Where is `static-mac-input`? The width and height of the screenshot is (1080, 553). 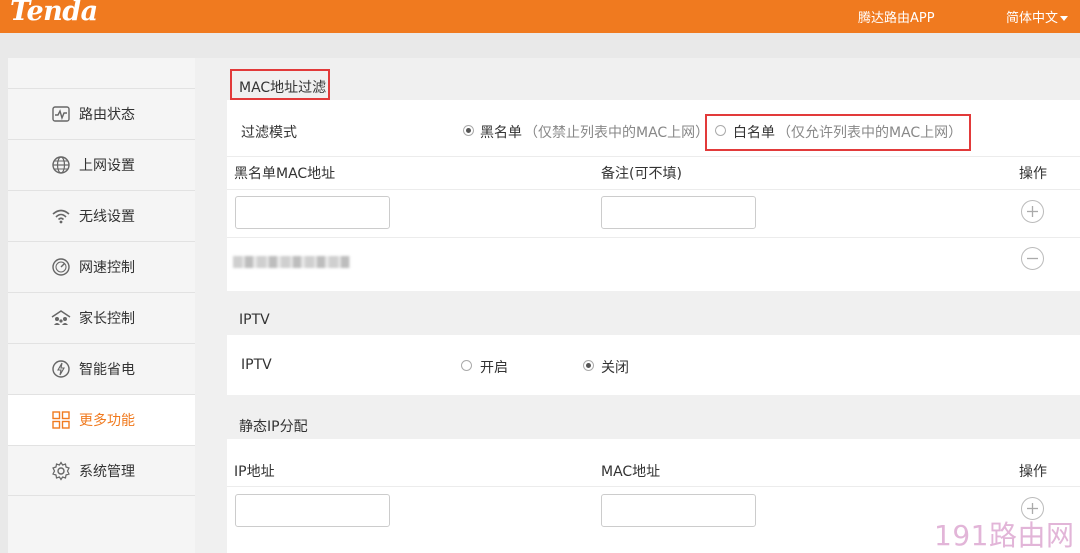
static-mac-input is located at coordinates (678, 510).